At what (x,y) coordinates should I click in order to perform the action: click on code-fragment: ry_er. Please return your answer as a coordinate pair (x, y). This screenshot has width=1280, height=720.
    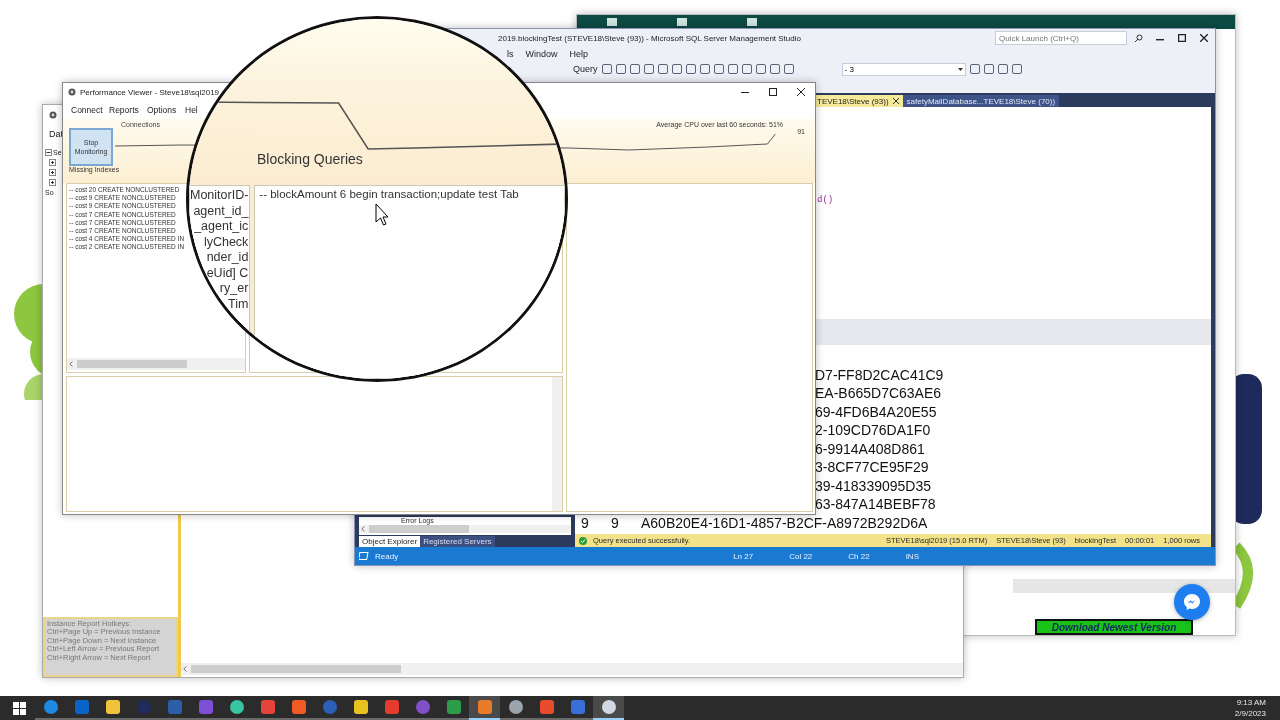
    Looking at the image, I should click on (234, 289).